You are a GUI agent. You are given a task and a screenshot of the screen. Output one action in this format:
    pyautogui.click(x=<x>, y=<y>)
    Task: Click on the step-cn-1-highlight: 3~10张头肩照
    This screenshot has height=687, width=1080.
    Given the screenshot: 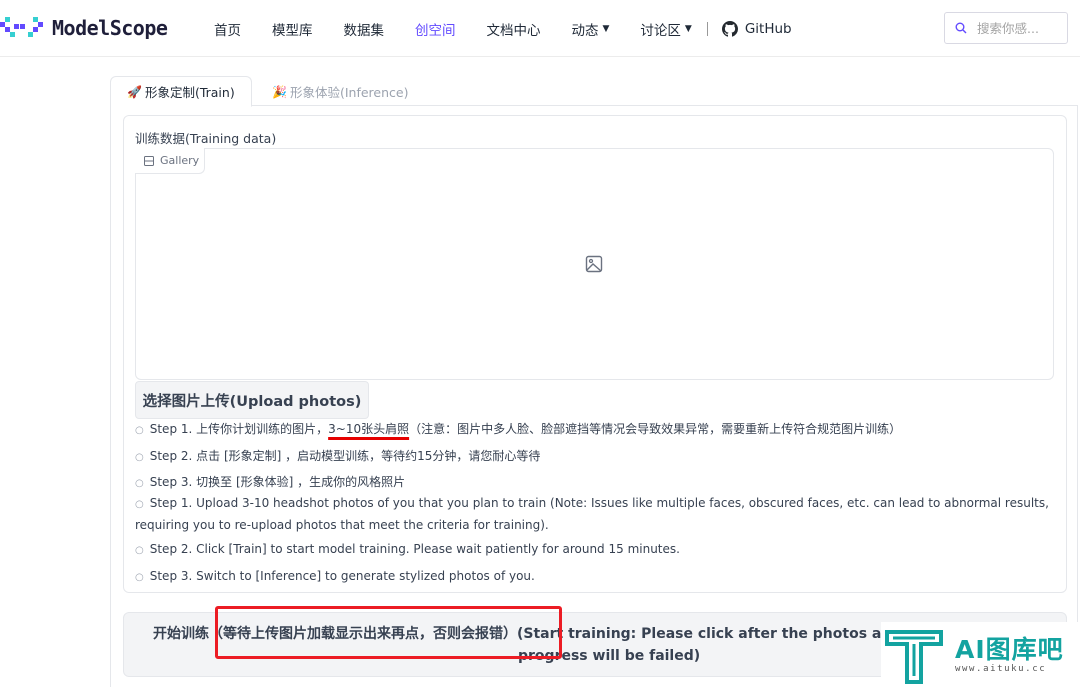 What is the action you would take?
    pyautogui.click(x=369, y=429)
    